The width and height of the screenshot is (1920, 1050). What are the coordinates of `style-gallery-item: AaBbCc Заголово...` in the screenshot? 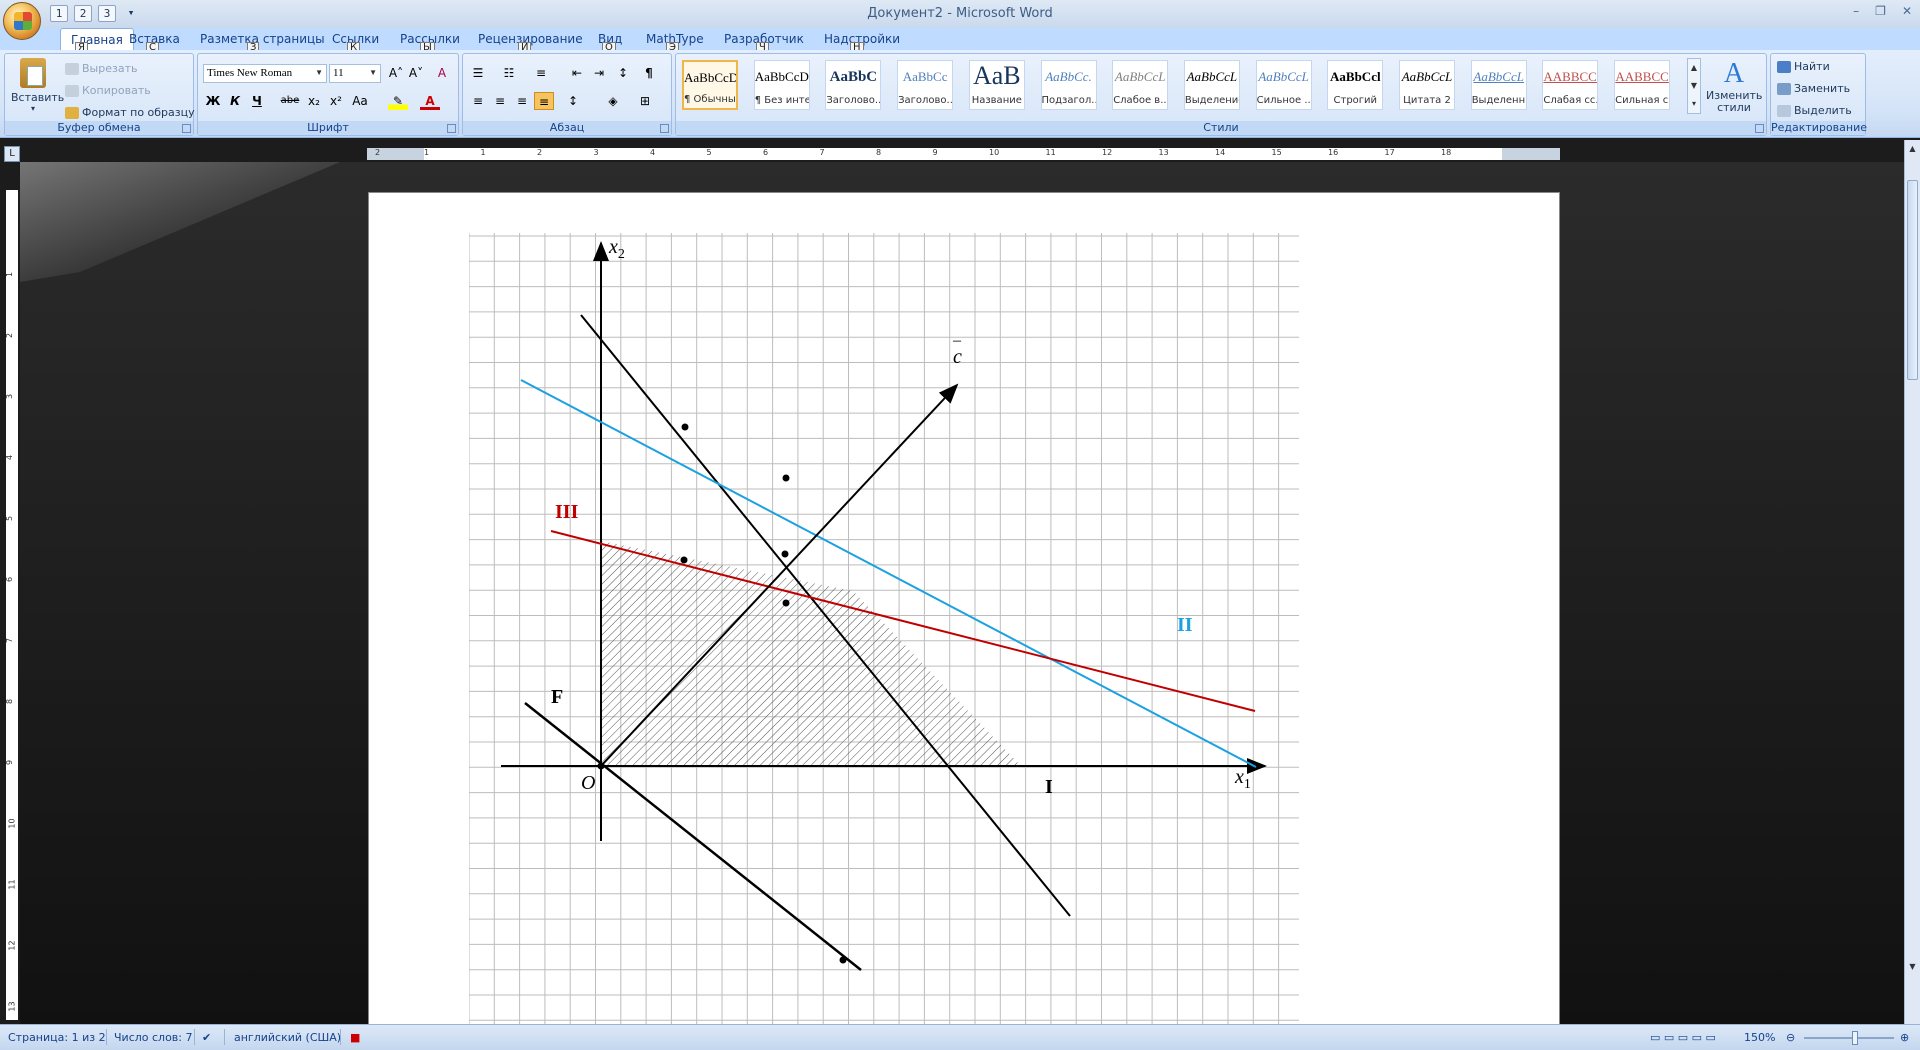 It's located at (925, 85).